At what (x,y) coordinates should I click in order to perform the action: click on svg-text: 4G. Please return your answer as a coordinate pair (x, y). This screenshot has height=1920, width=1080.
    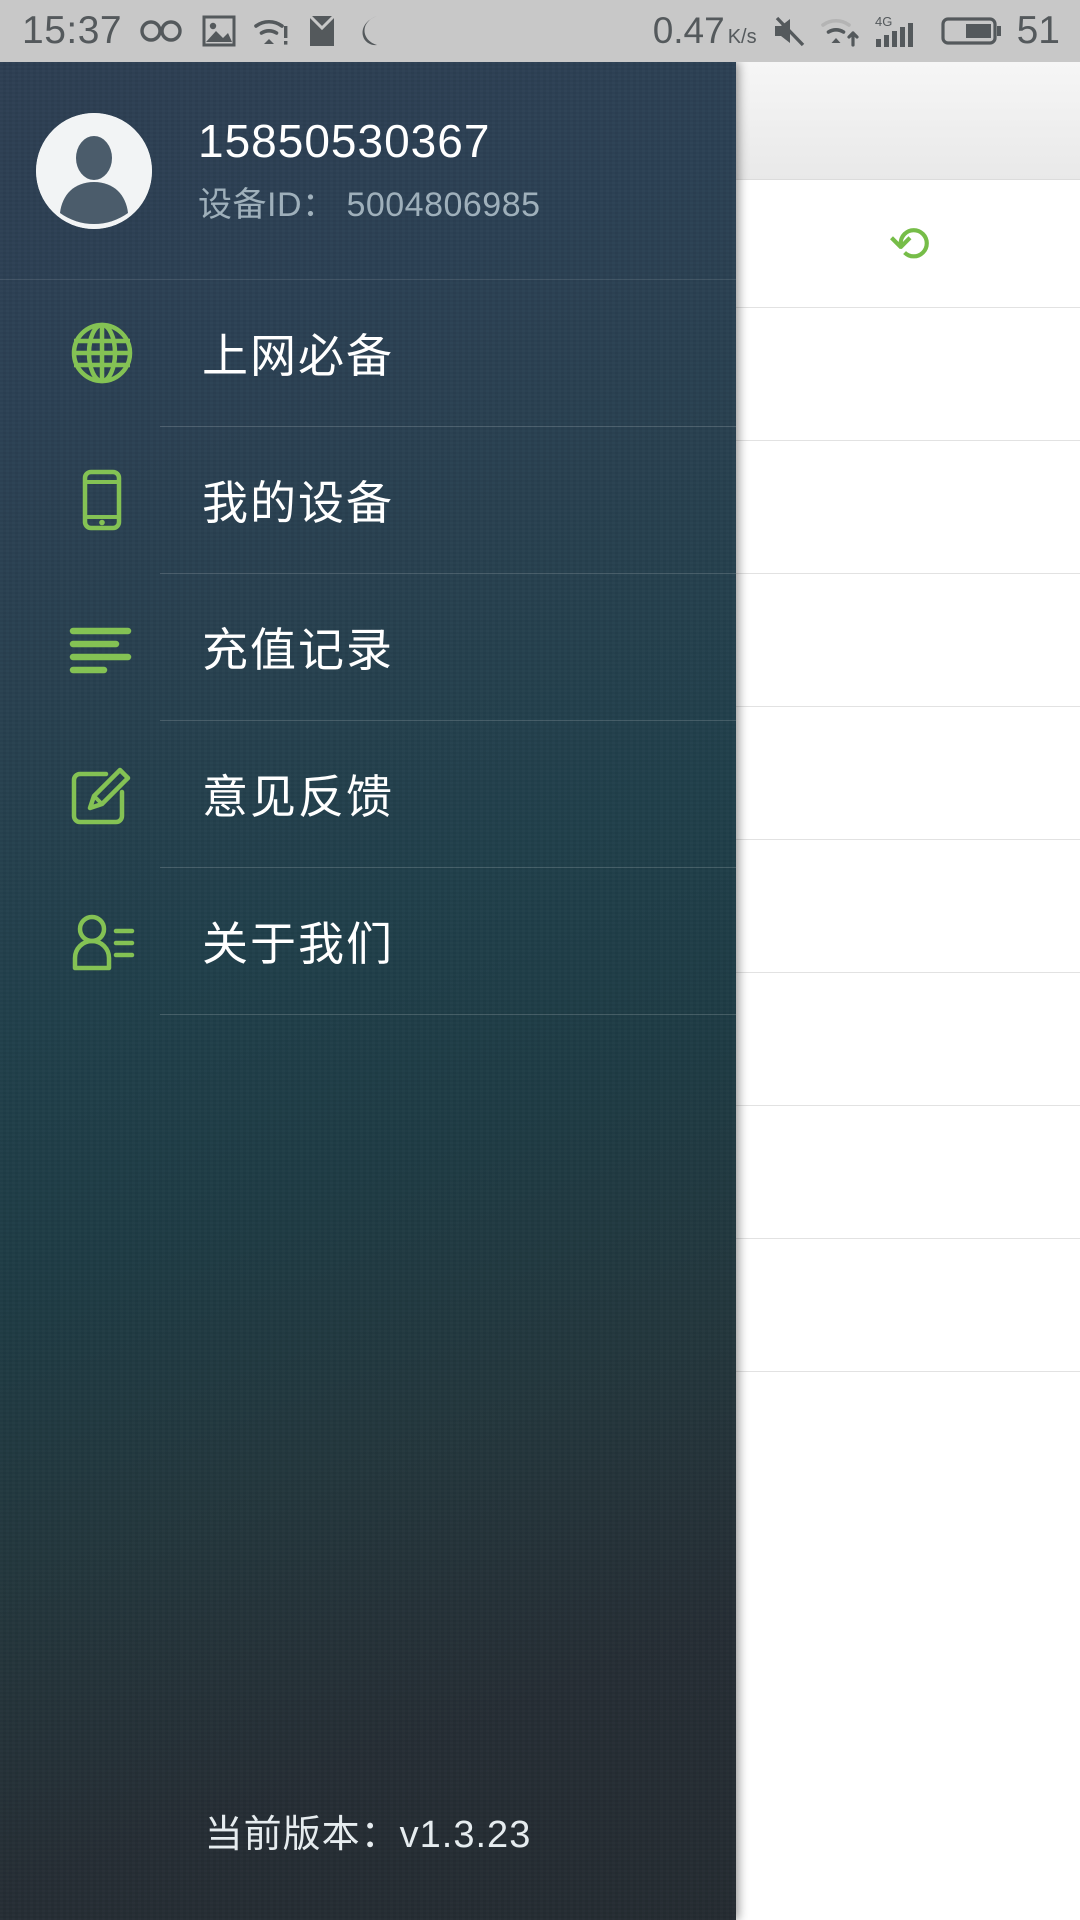
    Looking at the image, I should click on (883, 21).